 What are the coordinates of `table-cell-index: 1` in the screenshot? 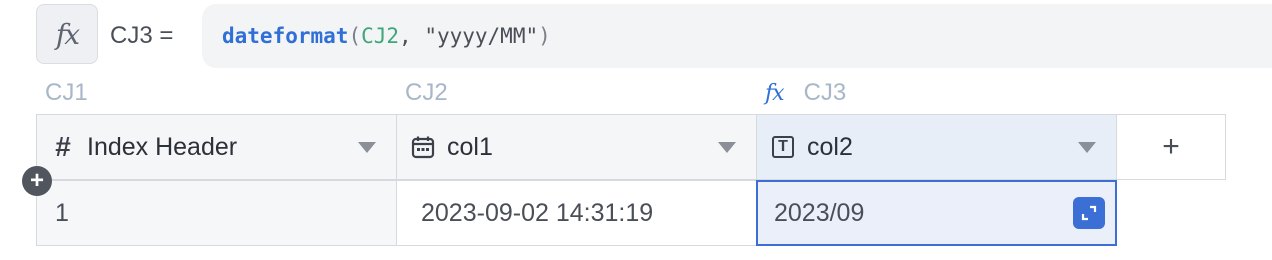 It's located at (216, 213).